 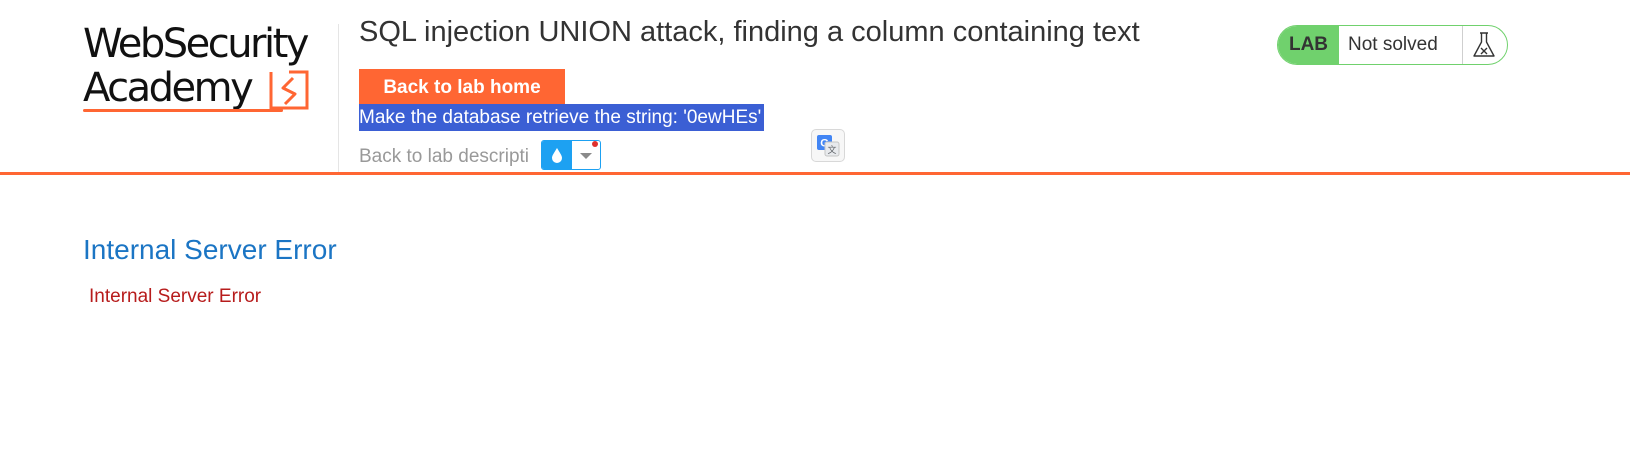 I want to click on lab-status-widget: LAB Not solved, so click(x=1392, y=45).